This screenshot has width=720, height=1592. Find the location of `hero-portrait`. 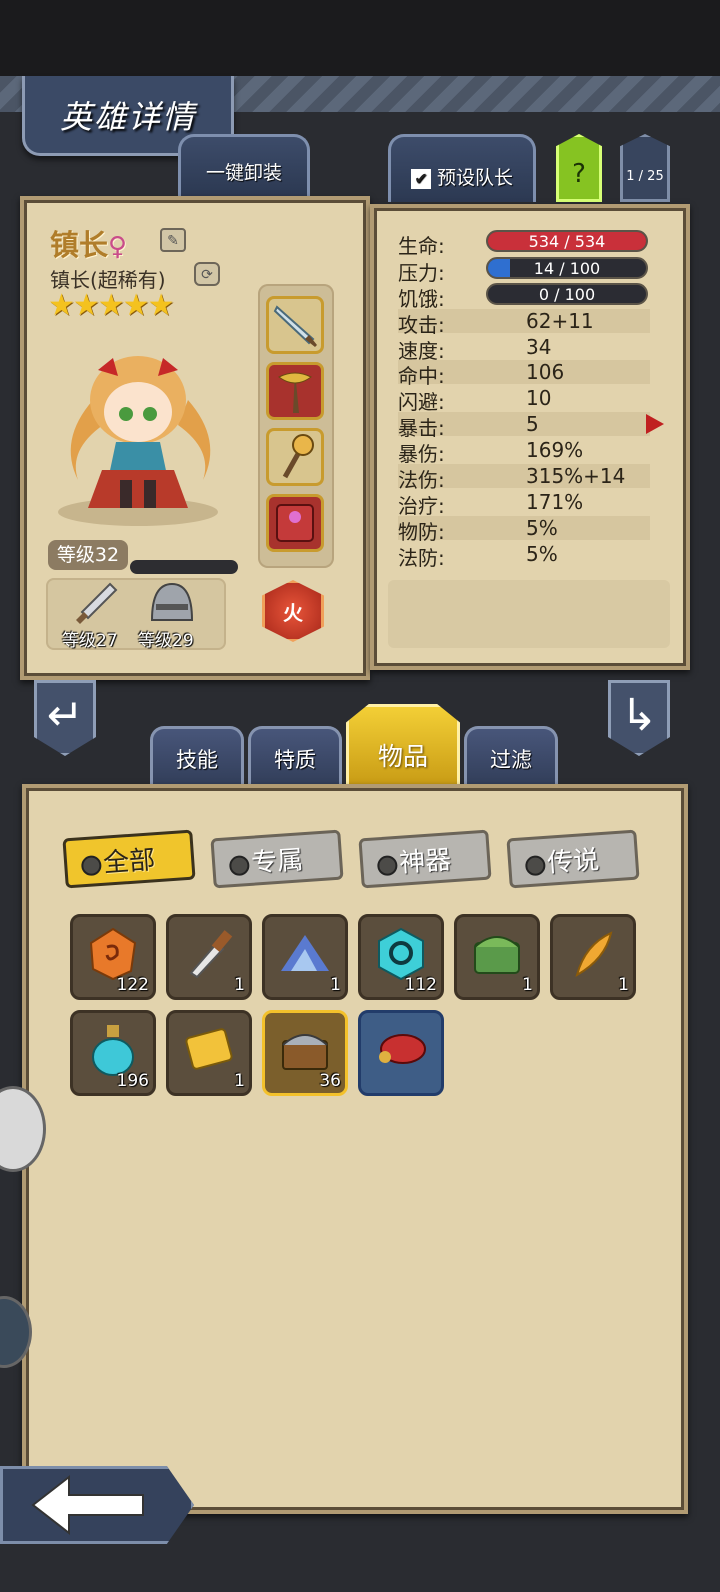

hero-portrait is located at coordinates (136, 430).